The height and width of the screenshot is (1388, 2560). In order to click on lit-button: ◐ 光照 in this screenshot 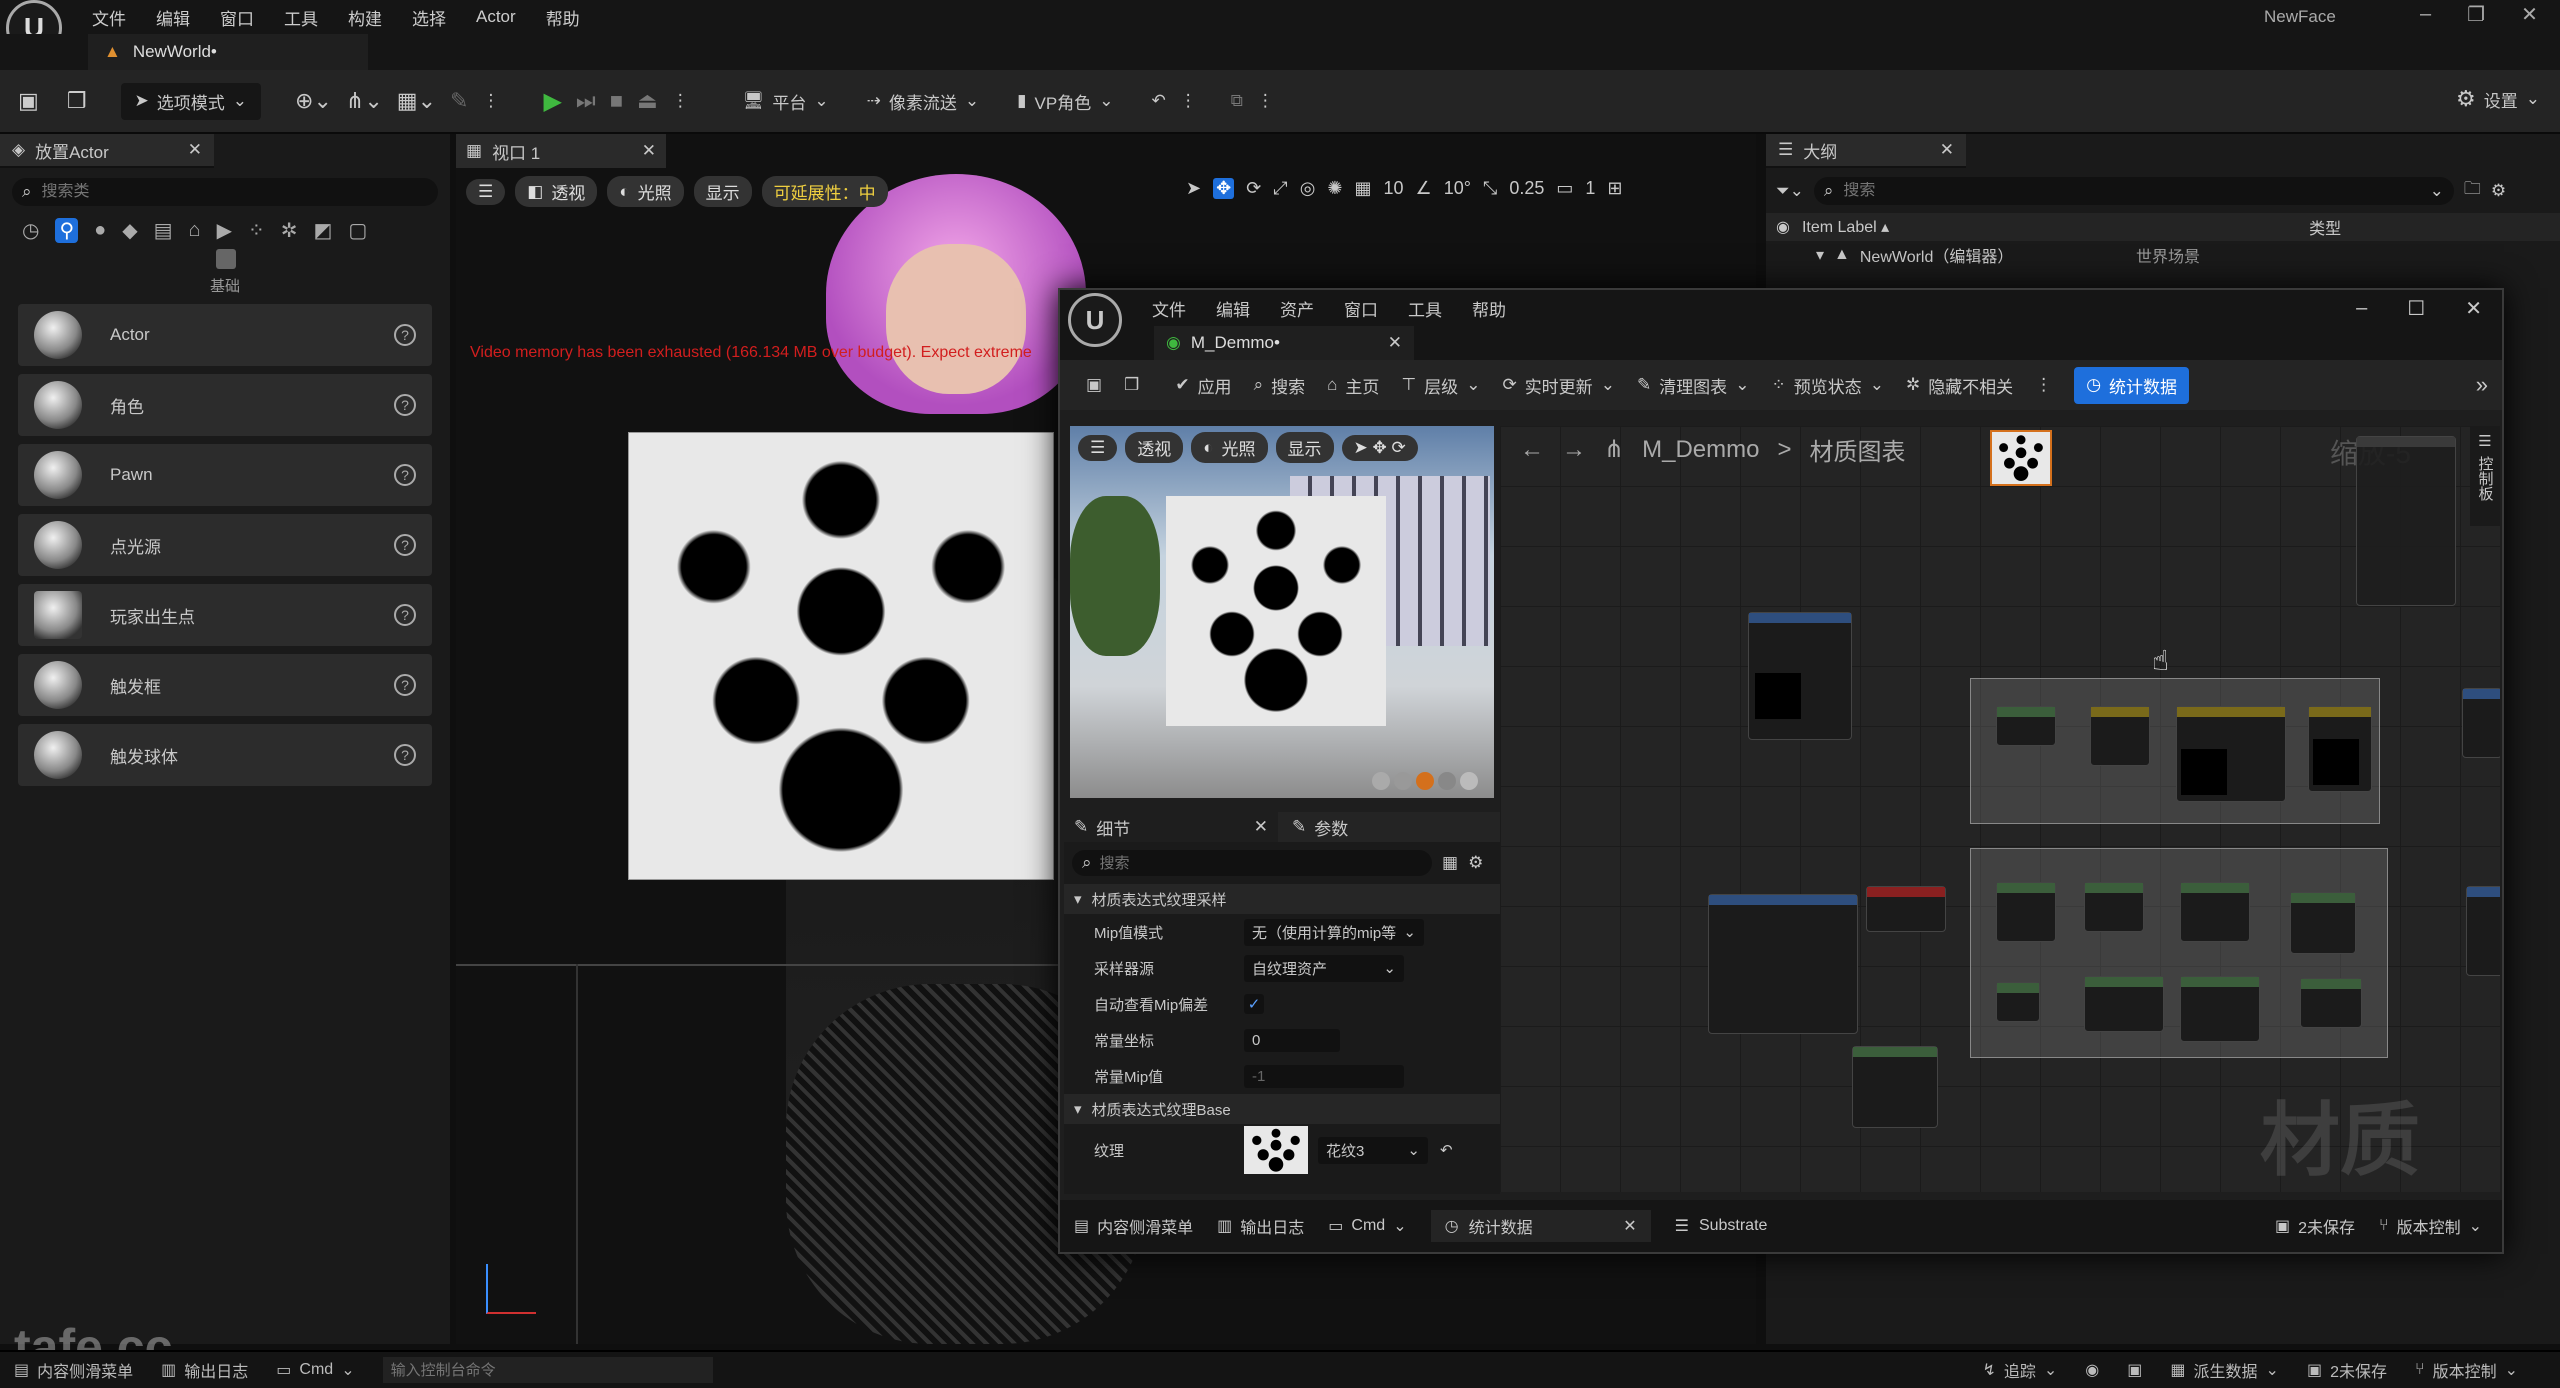, I will do `click(645, 191)`.